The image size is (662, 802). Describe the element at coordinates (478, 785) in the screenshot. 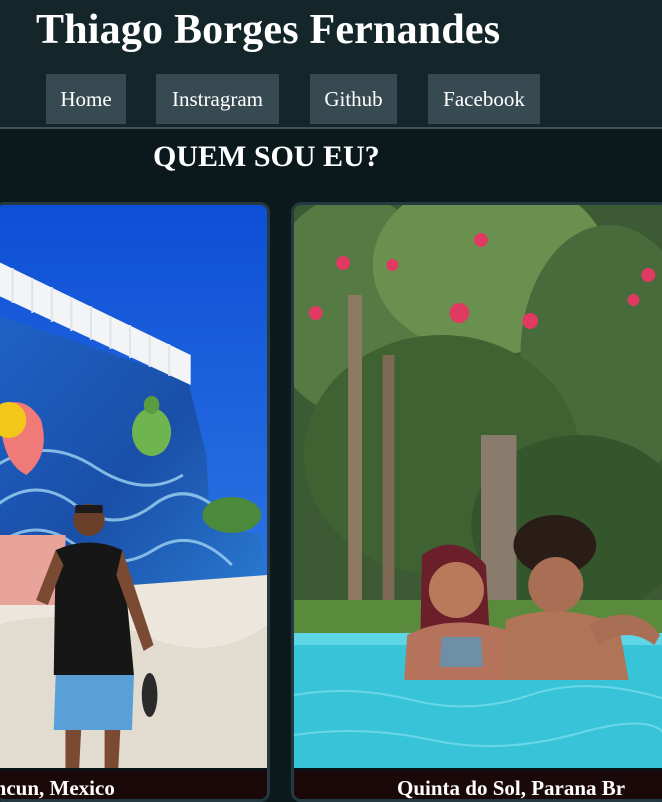

I see `photo-caption: Quinta do Sol, Parana Br` at that location.